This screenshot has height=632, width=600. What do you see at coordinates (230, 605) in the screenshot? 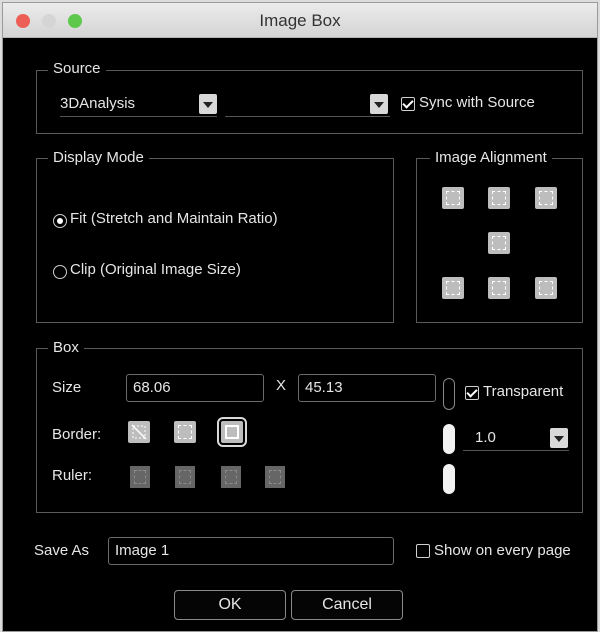
I see `ok-button: OK` at bounding box center [230, 605].